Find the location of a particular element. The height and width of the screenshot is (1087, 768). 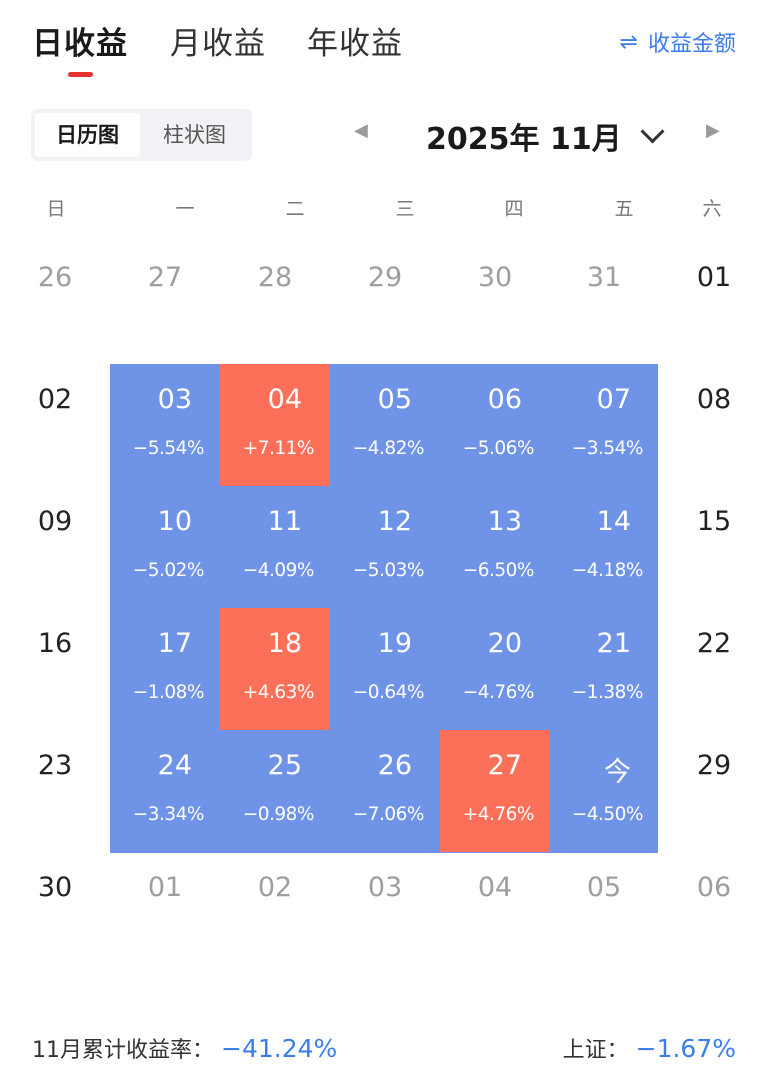

day-return-percent: −5.06% is located at coordinates (498, 448).